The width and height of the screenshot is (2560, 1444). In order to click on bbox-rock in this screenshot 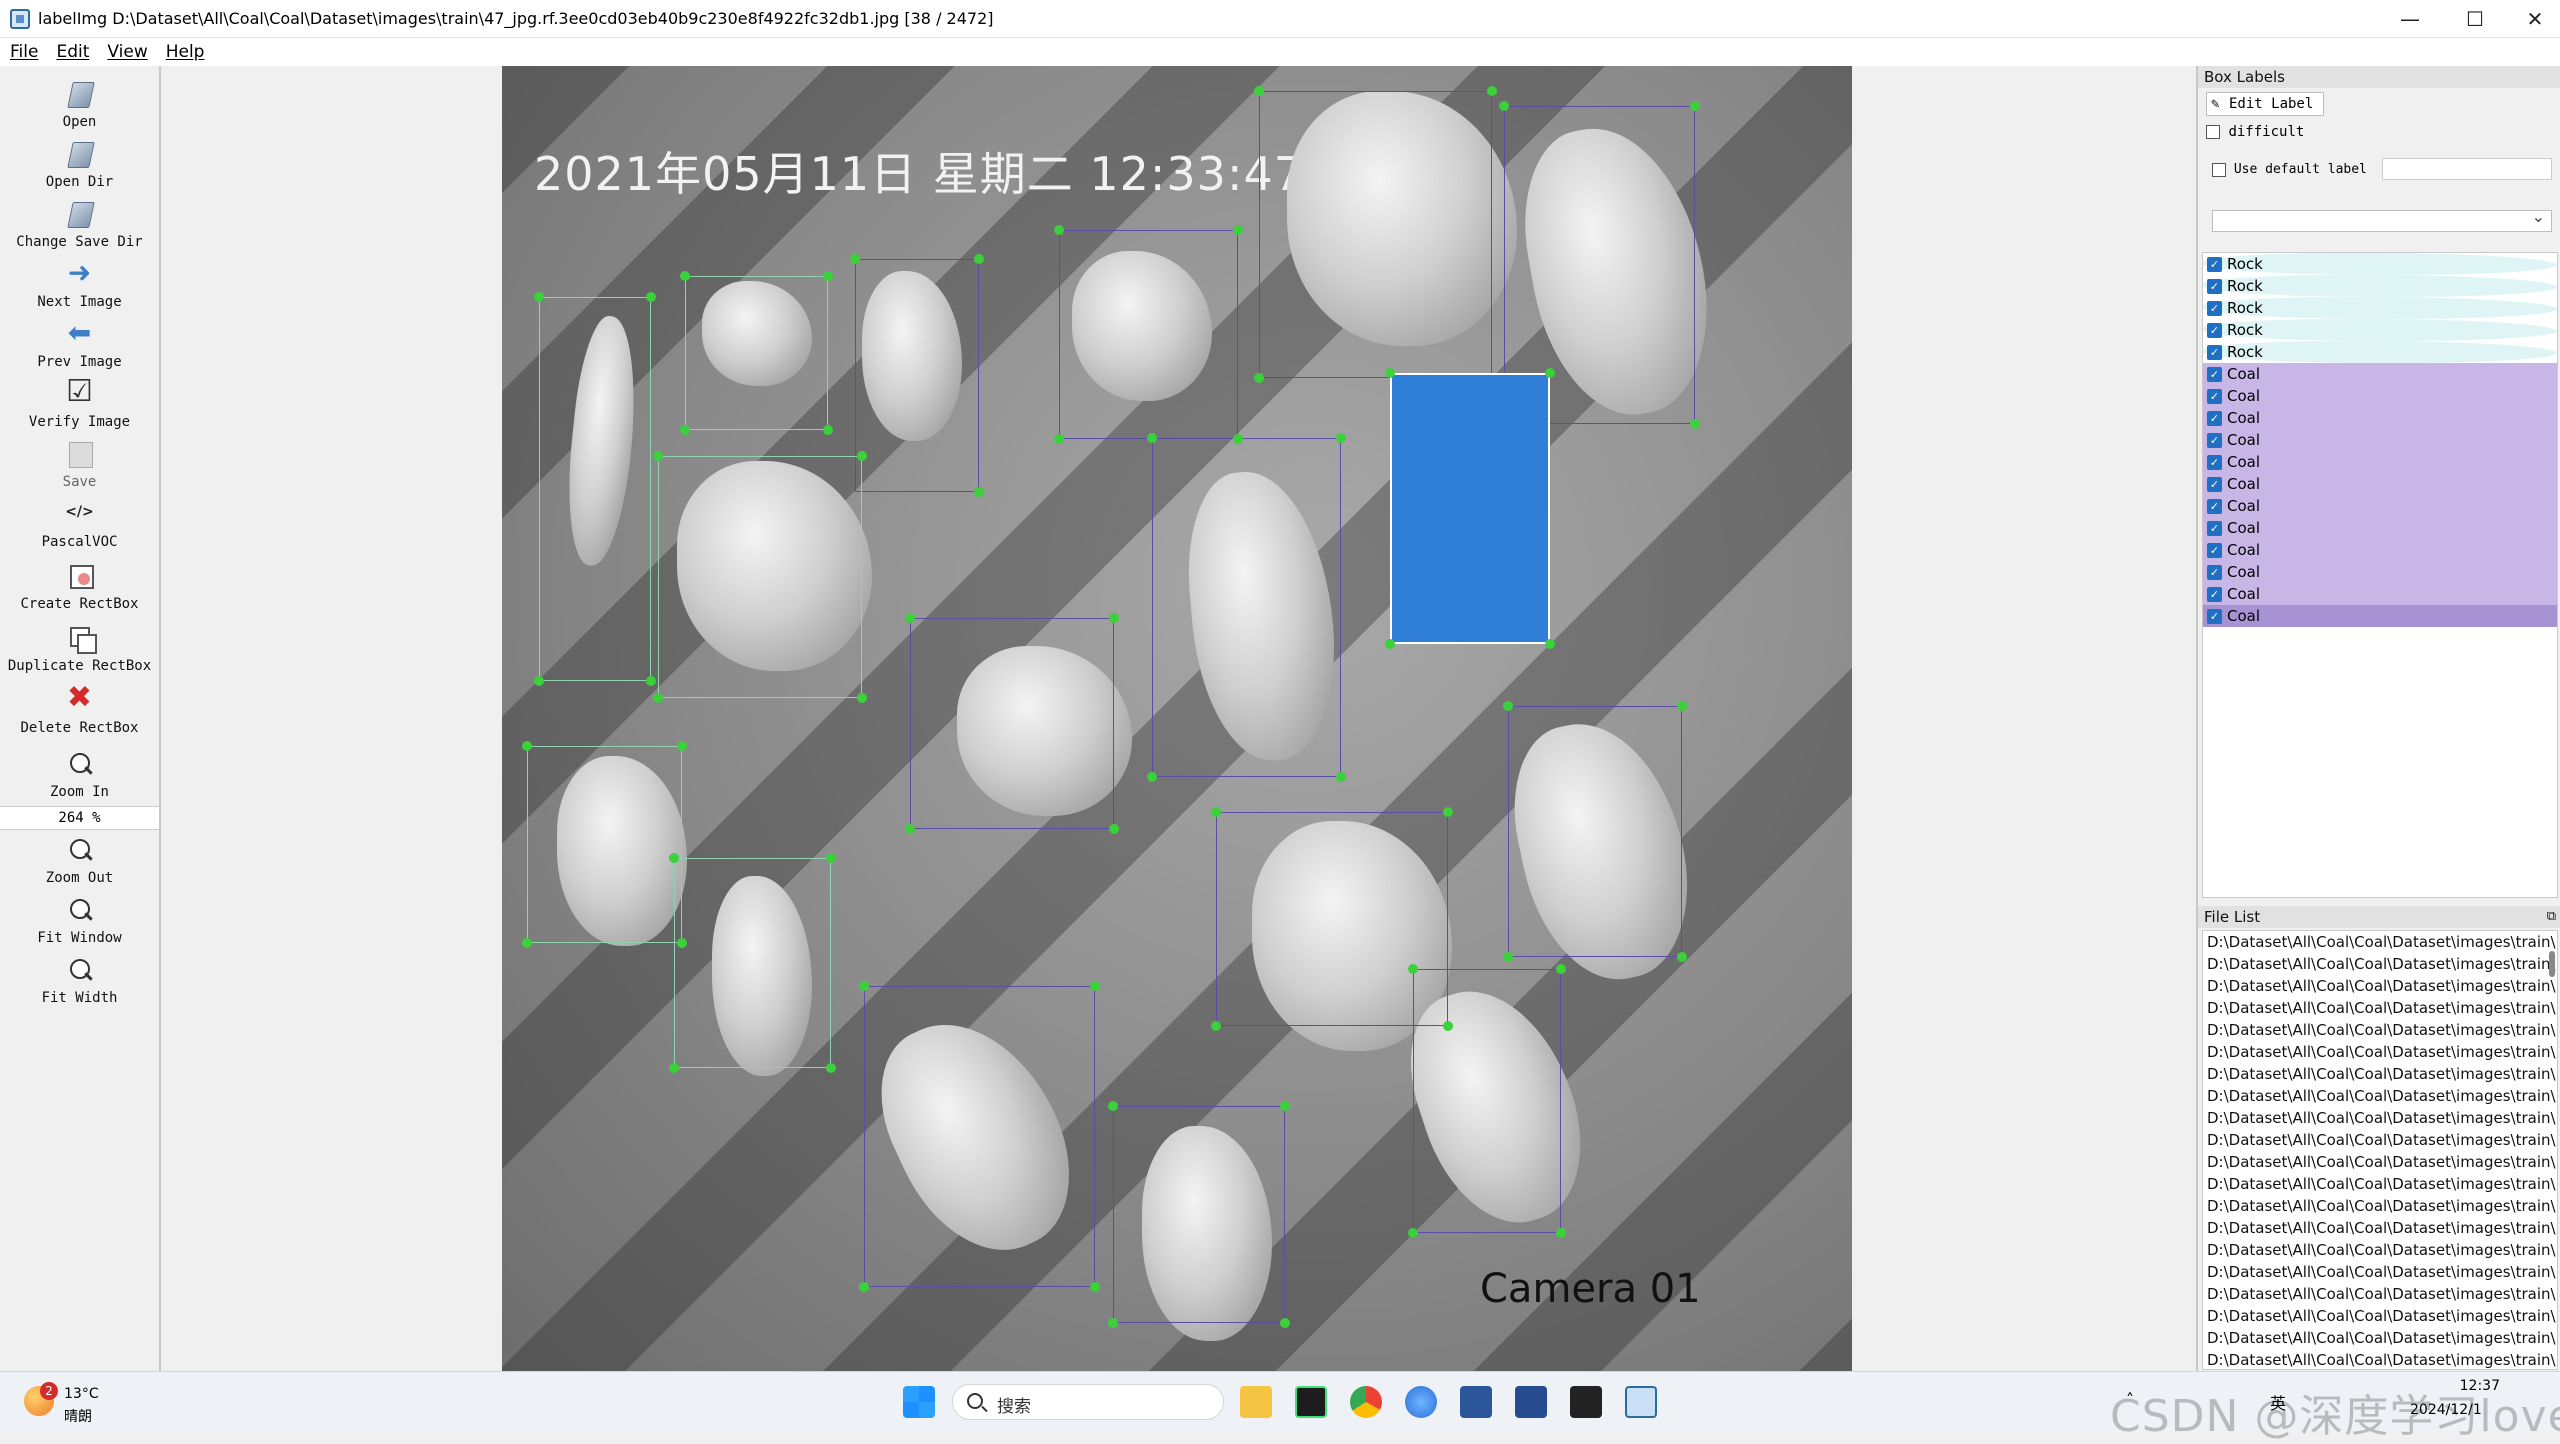, I will do `click(760, 577)`.